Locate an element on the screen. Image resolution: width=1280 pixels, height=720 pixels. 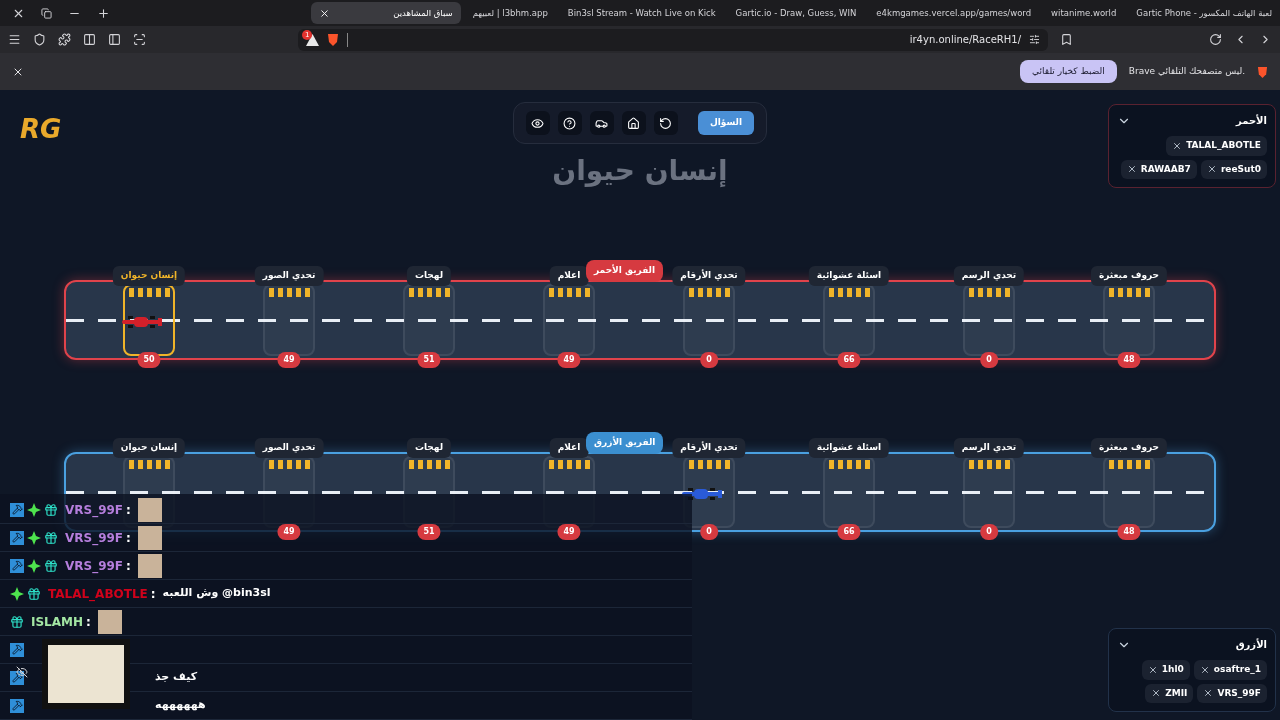
chat-message: ههههههه is located at coordinates (180, 705).